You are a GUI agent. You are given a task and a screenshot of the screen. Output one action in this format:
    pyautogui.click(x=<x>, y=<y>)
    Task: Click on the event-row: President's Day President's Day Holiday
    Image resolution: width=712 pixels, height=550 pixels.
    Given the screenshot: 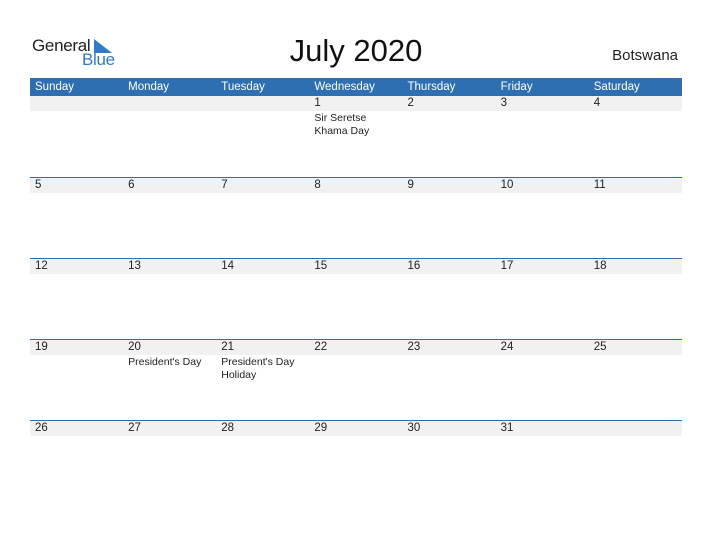 What is the action you would take?
    pyautogui.click(x=356, y=368)
    